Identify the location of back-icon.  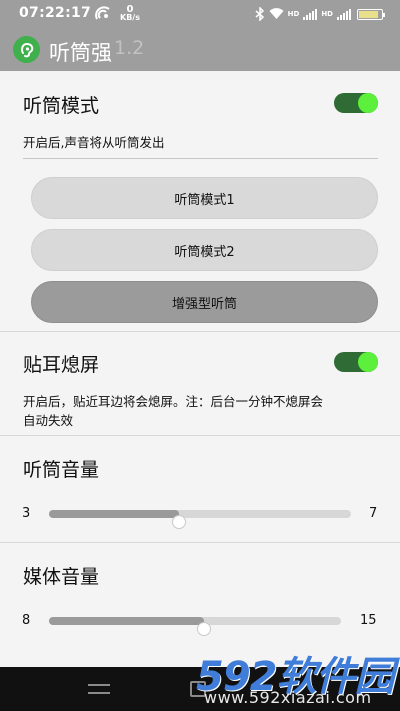
(99, 689).